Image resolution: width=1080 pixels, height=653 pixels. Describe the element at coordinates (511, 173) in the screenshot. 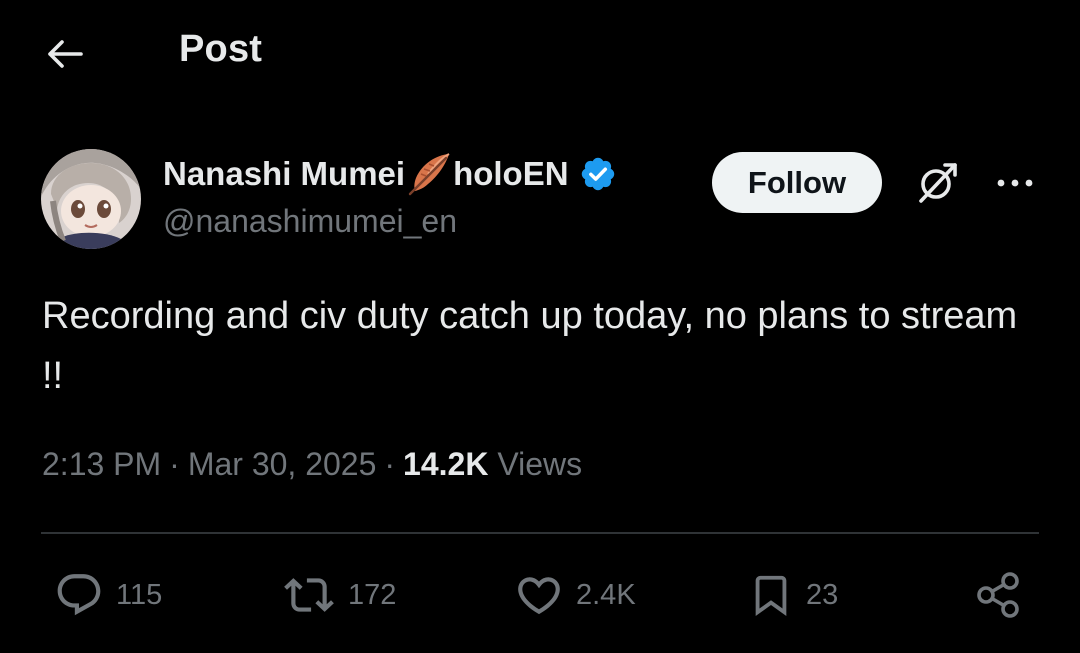

I see `display-name-suffix: holoEN` at that location.